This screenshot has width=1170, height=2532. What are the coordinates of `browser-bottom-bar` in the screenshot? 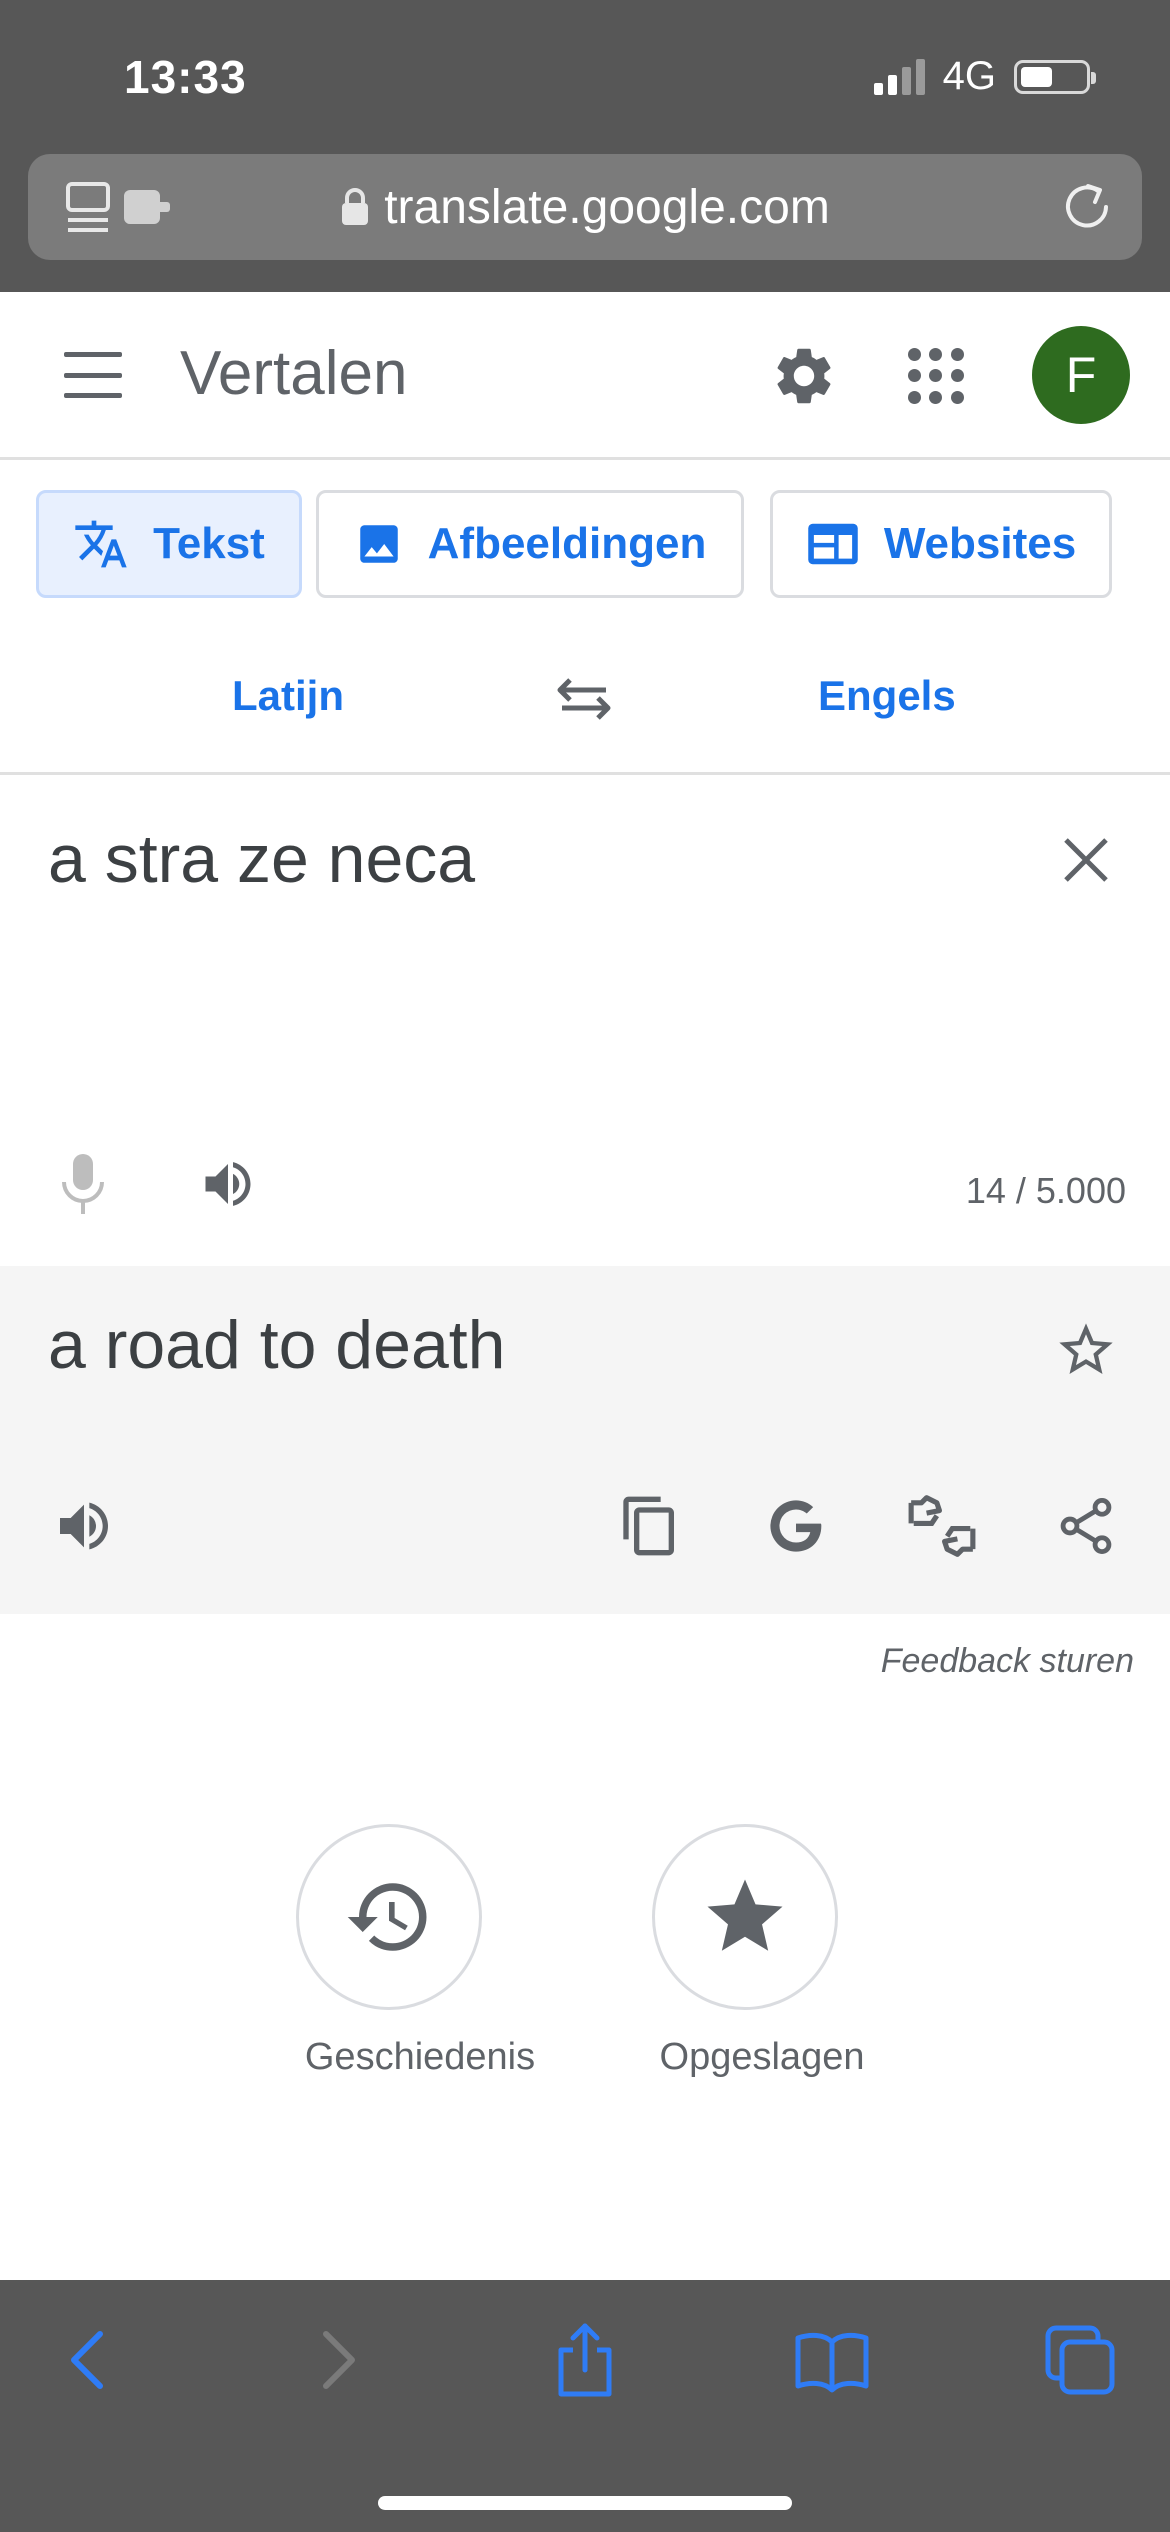 It's located at (585, 2406).